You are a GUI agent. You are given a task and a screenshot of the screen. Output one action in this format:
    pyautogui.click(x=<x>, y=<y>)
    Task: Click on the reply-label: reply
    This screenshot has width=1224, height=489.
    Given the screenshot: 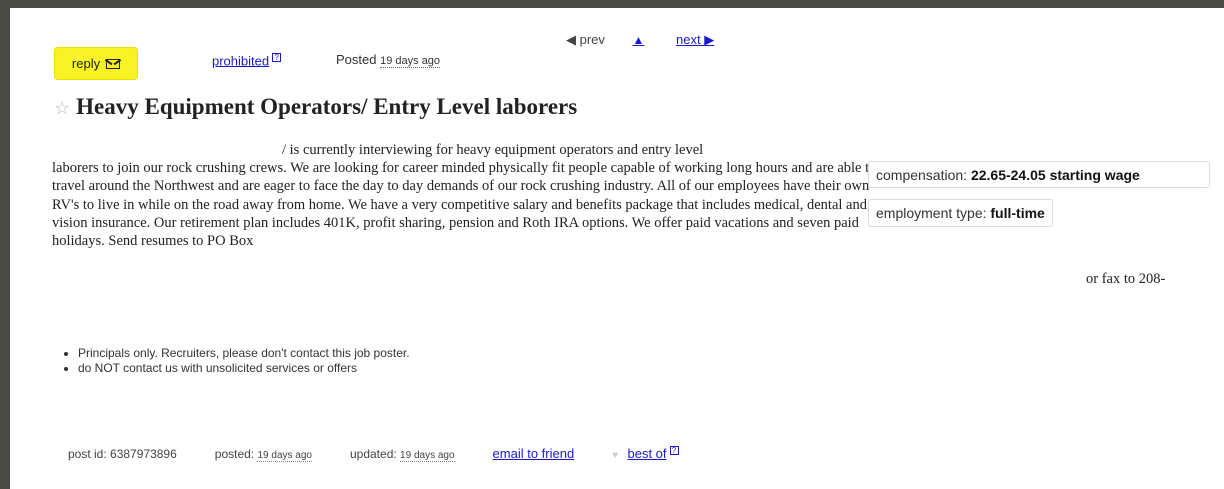 What is the action you would take?
    pyautogui.click(x=86, y=63)
    